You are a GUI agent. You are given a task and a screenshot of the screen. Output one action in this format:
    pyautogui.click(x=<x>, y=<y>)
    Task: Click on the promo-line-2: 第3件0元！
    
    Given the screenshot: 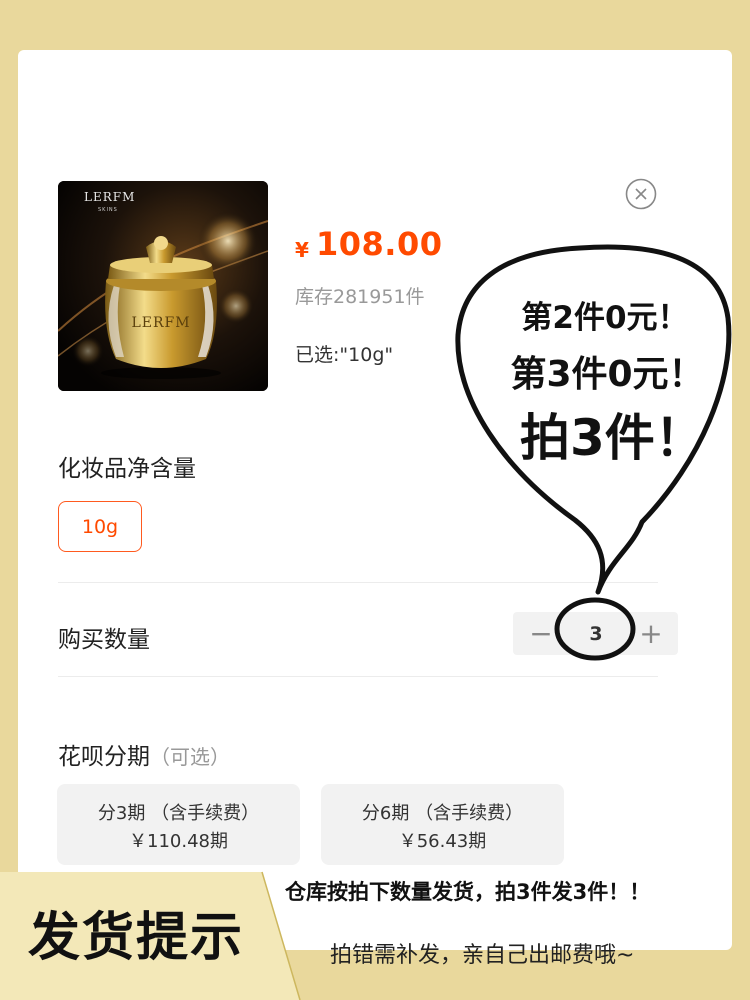 What is the action you would take?
    pyautogui.click(x=607, y=374)
    